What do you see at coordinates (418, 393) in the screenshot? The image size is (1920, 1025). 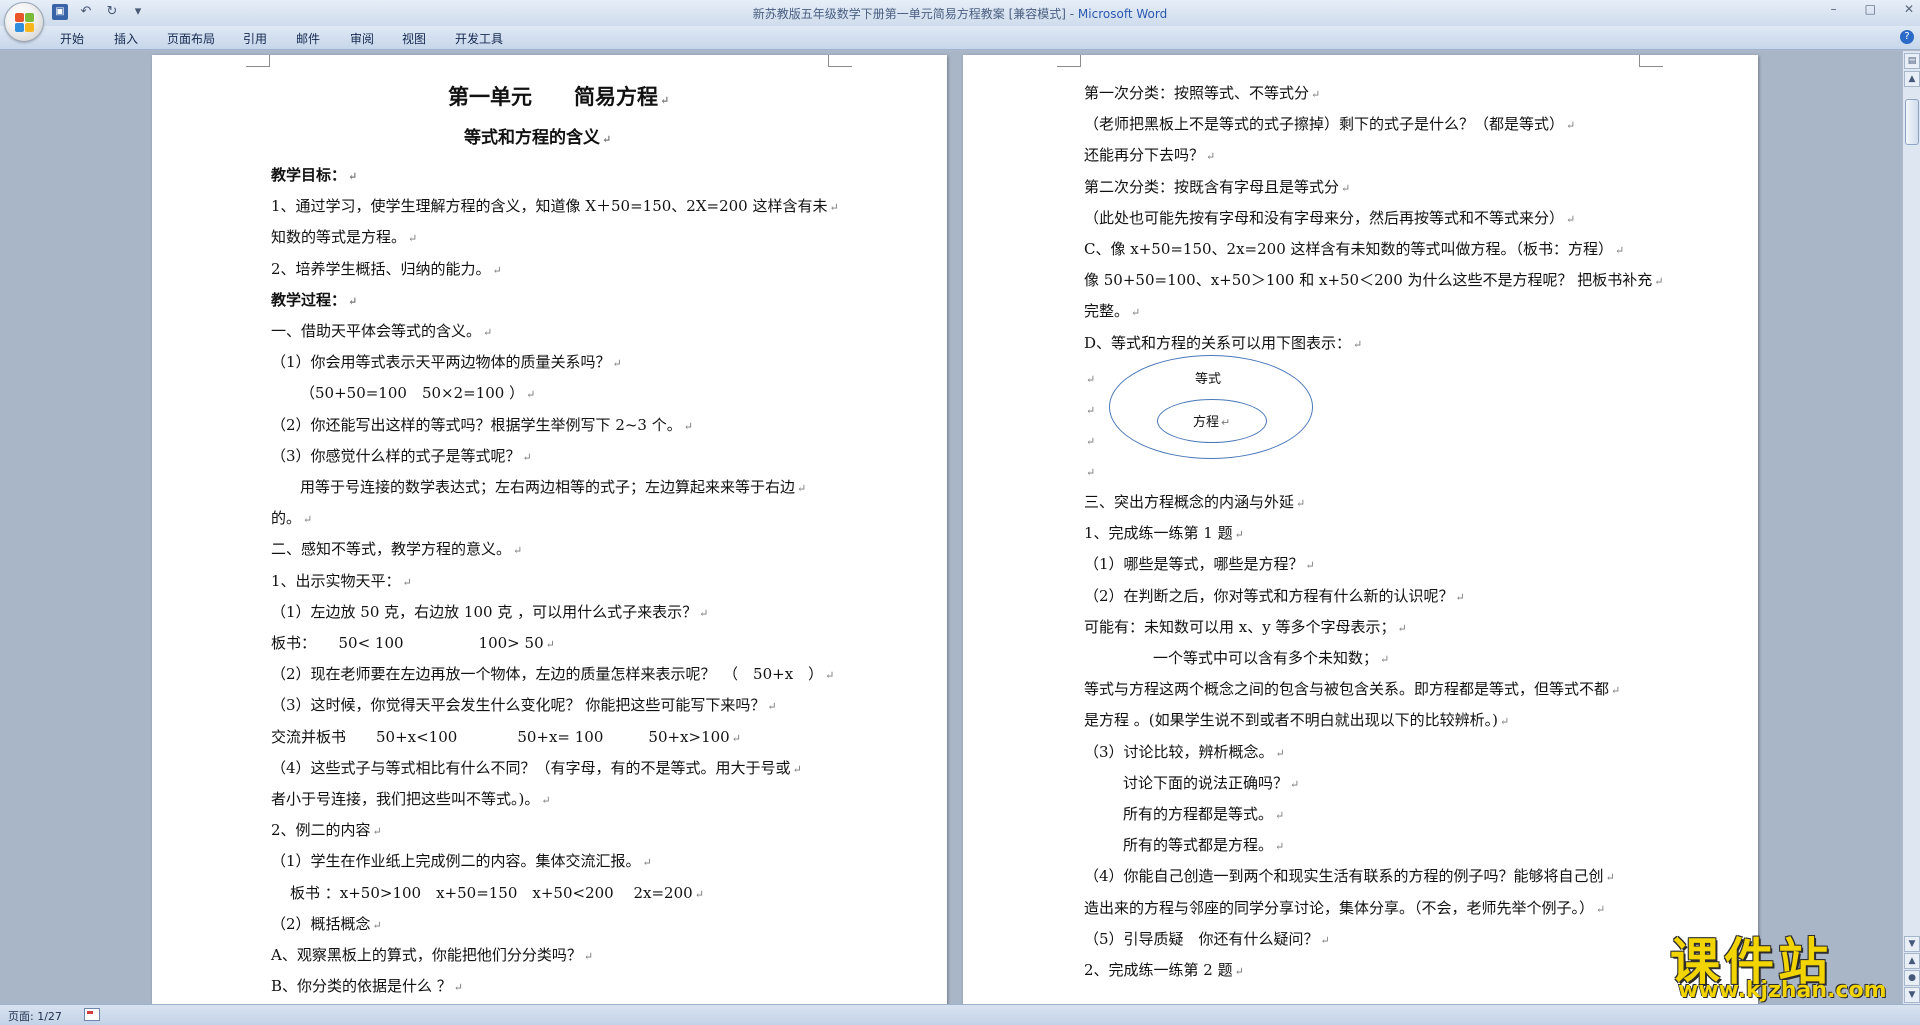 I see `document-paragraph: （50+50=100 50×2=100 ） ↵` at bounding box center [418, 393].